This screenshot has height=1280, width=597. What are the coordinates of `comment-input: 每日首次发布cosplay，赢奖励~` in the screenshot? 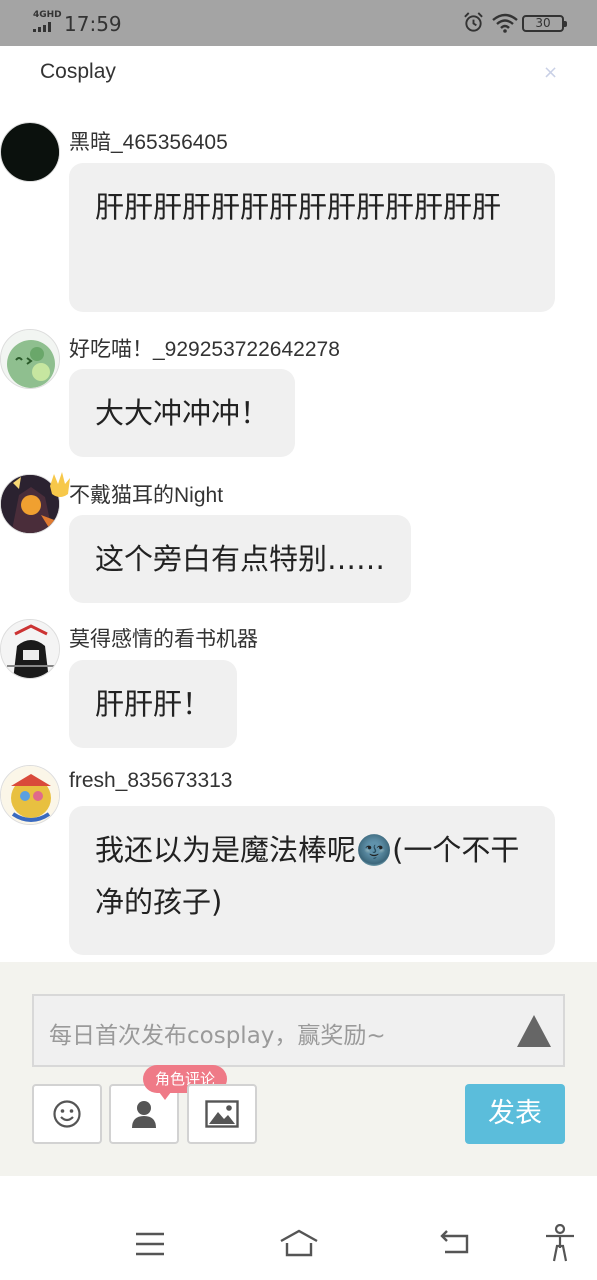 It's located at (298, 1030).